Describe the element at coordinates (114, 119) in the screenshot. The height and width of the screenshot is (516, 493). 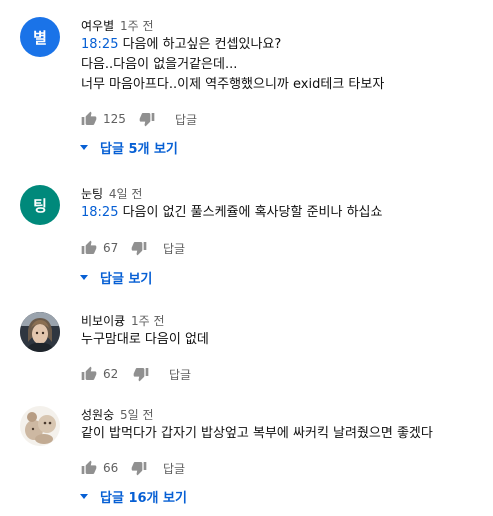
I see `like-count: 125` at that location.